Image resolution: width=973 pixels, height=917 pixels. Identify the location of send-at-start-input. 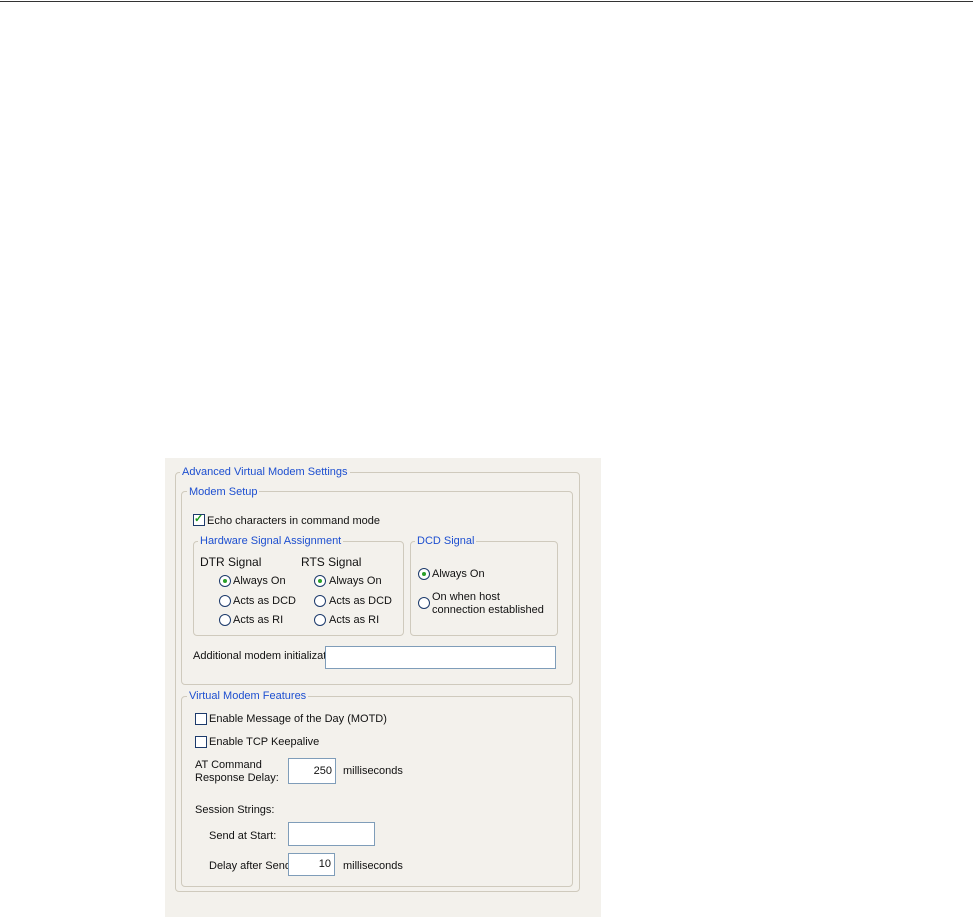
(331, 834).